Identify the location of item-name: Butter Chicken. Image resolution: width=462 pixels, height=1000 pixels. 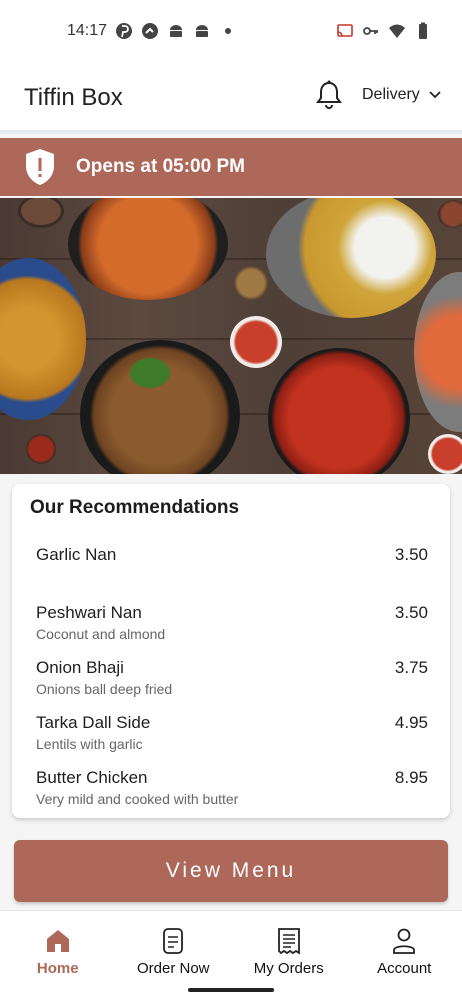
(92, 777).